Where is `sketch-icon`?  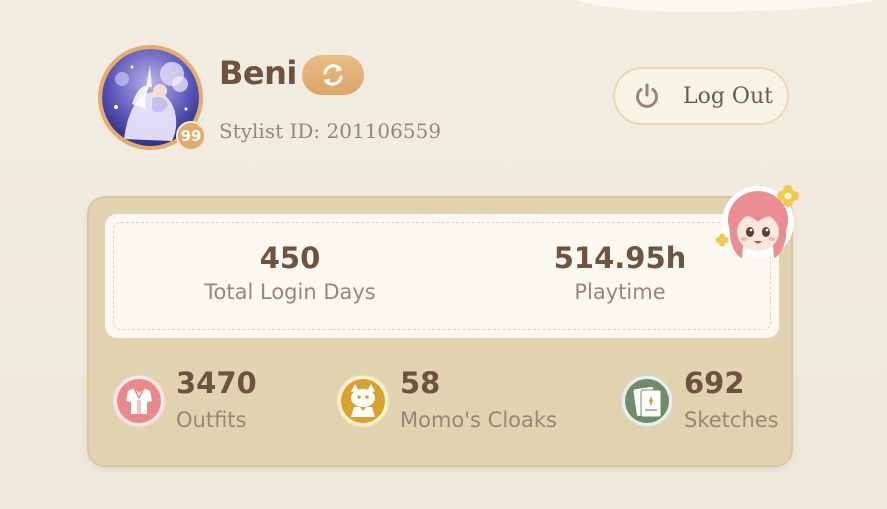
sketch-icon is located at coordinates (647, 401).